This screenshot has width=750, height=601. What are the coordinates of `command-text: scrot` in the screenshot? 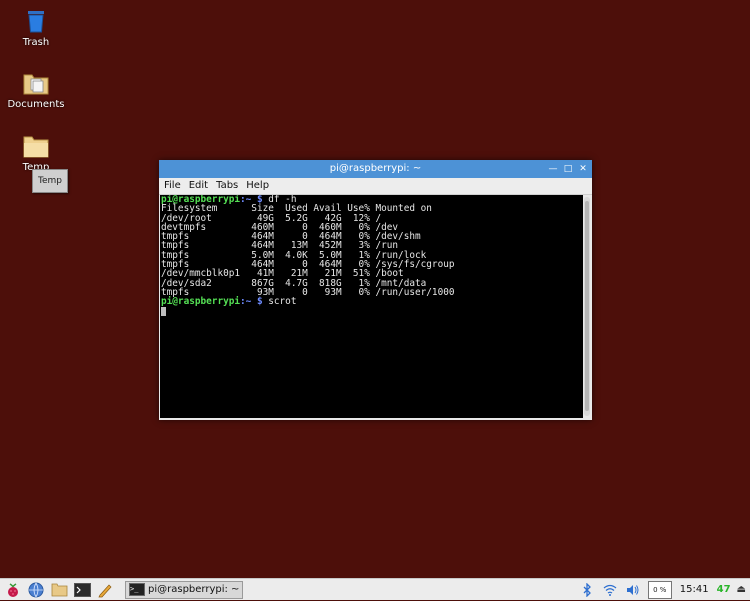 It's located at (279, 302).